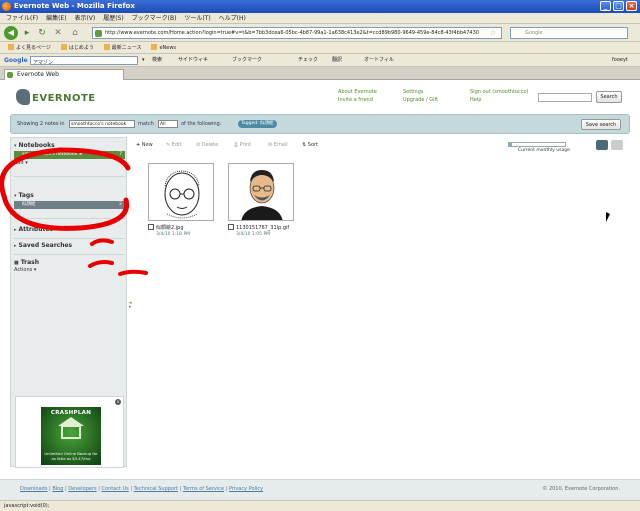 This screenshot has height=511, width=640. What do you see at coordinates (69, 195) in the screenshot?
I see `tags-header: ▾ Tags` at bounding box center [69, 195].